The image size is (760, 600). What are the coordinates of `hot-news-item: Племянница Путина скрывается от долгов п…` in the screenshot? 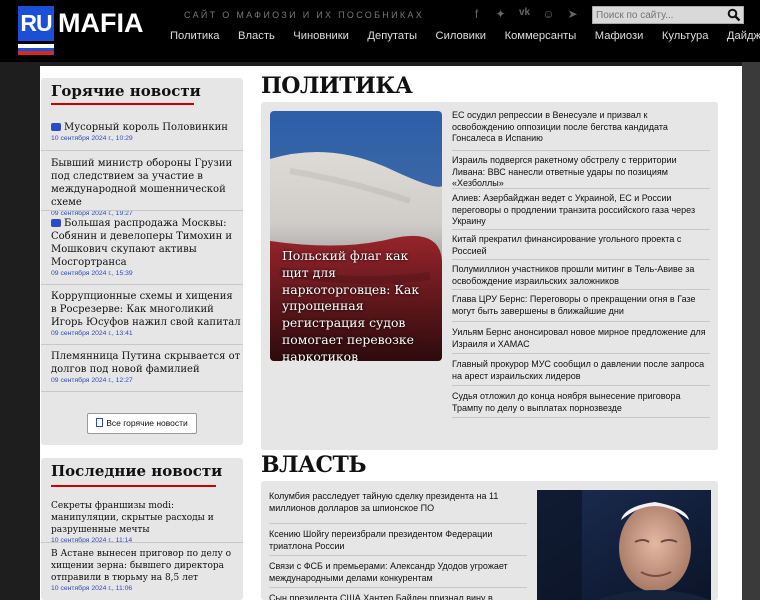 It's located at (146, 367).